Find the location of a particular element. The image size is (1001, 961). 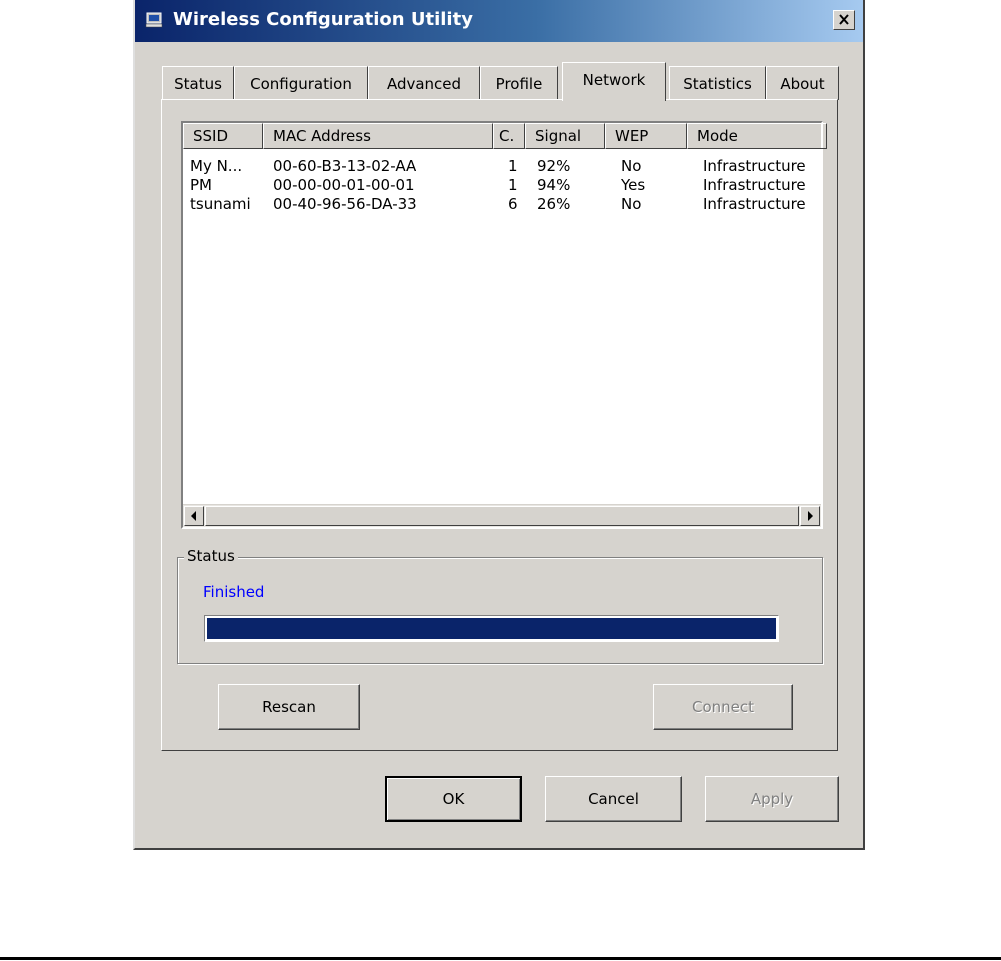

network-computer-icon is located at coordinates (154, 20).